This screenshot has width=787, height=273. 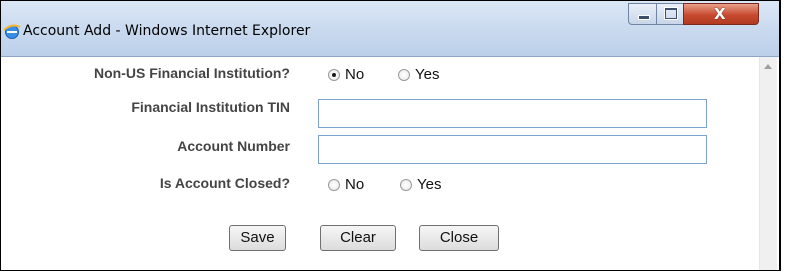 I want to click on is-account-closed-label: Is Account Closed?, so click(x=224, y=183).